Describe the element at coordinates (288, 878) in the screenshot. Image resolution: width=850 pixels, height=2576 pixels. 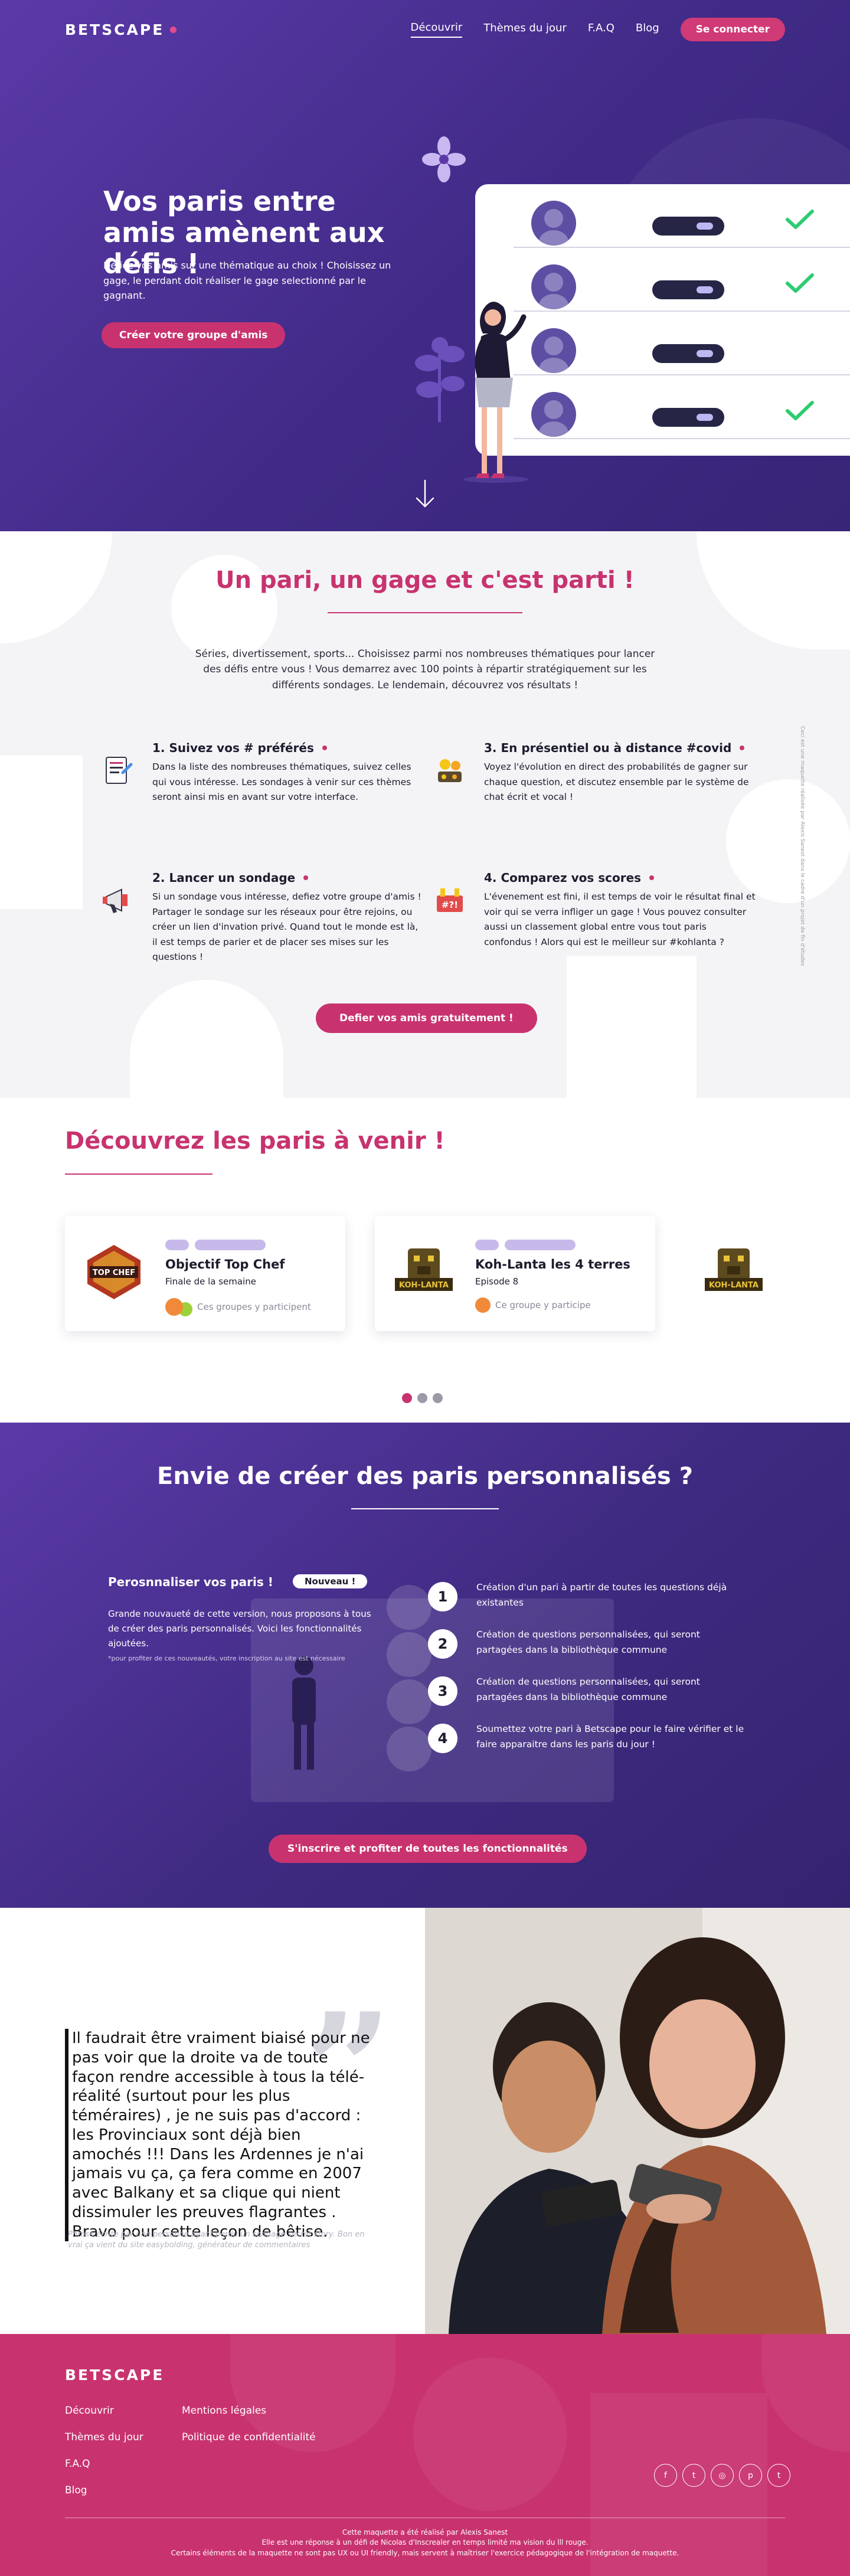
I see `step-title: 2. Lancer un sondage` at that location.